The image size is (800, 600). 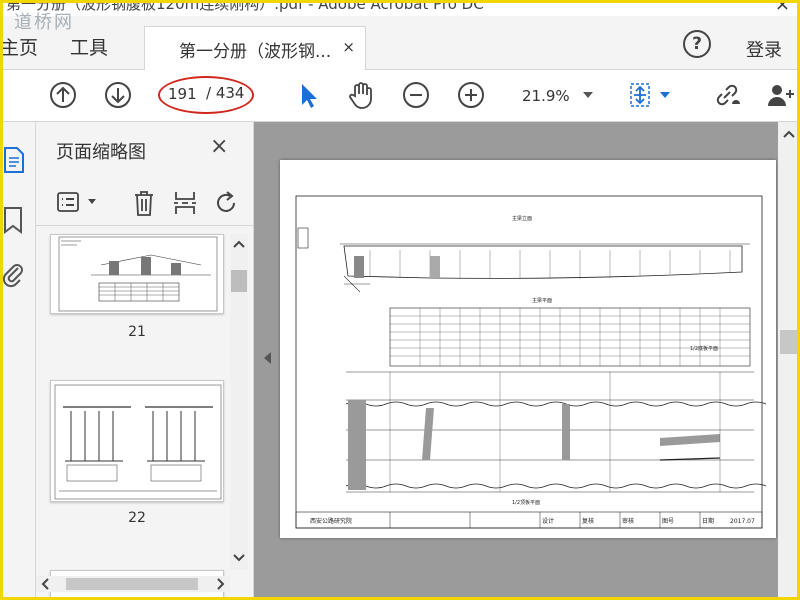 I want to click on panel-toolbar, so click(x=145, y=203).